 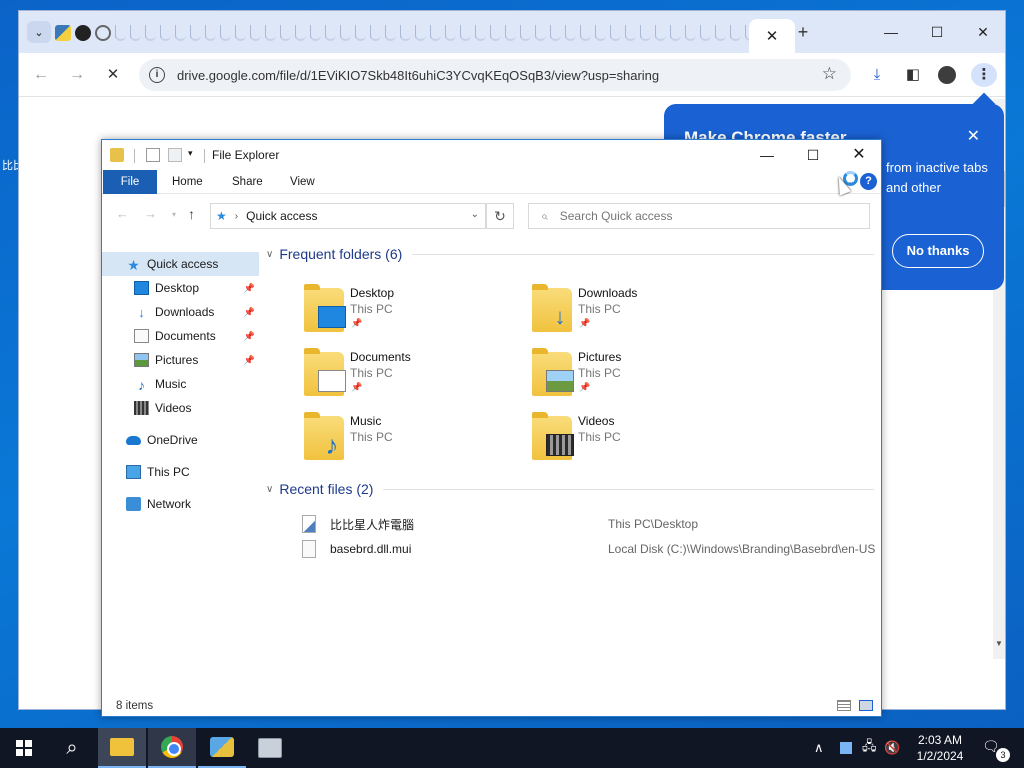 I want to click on network-tray-icon: 🖧, so click(x=869, y=748).